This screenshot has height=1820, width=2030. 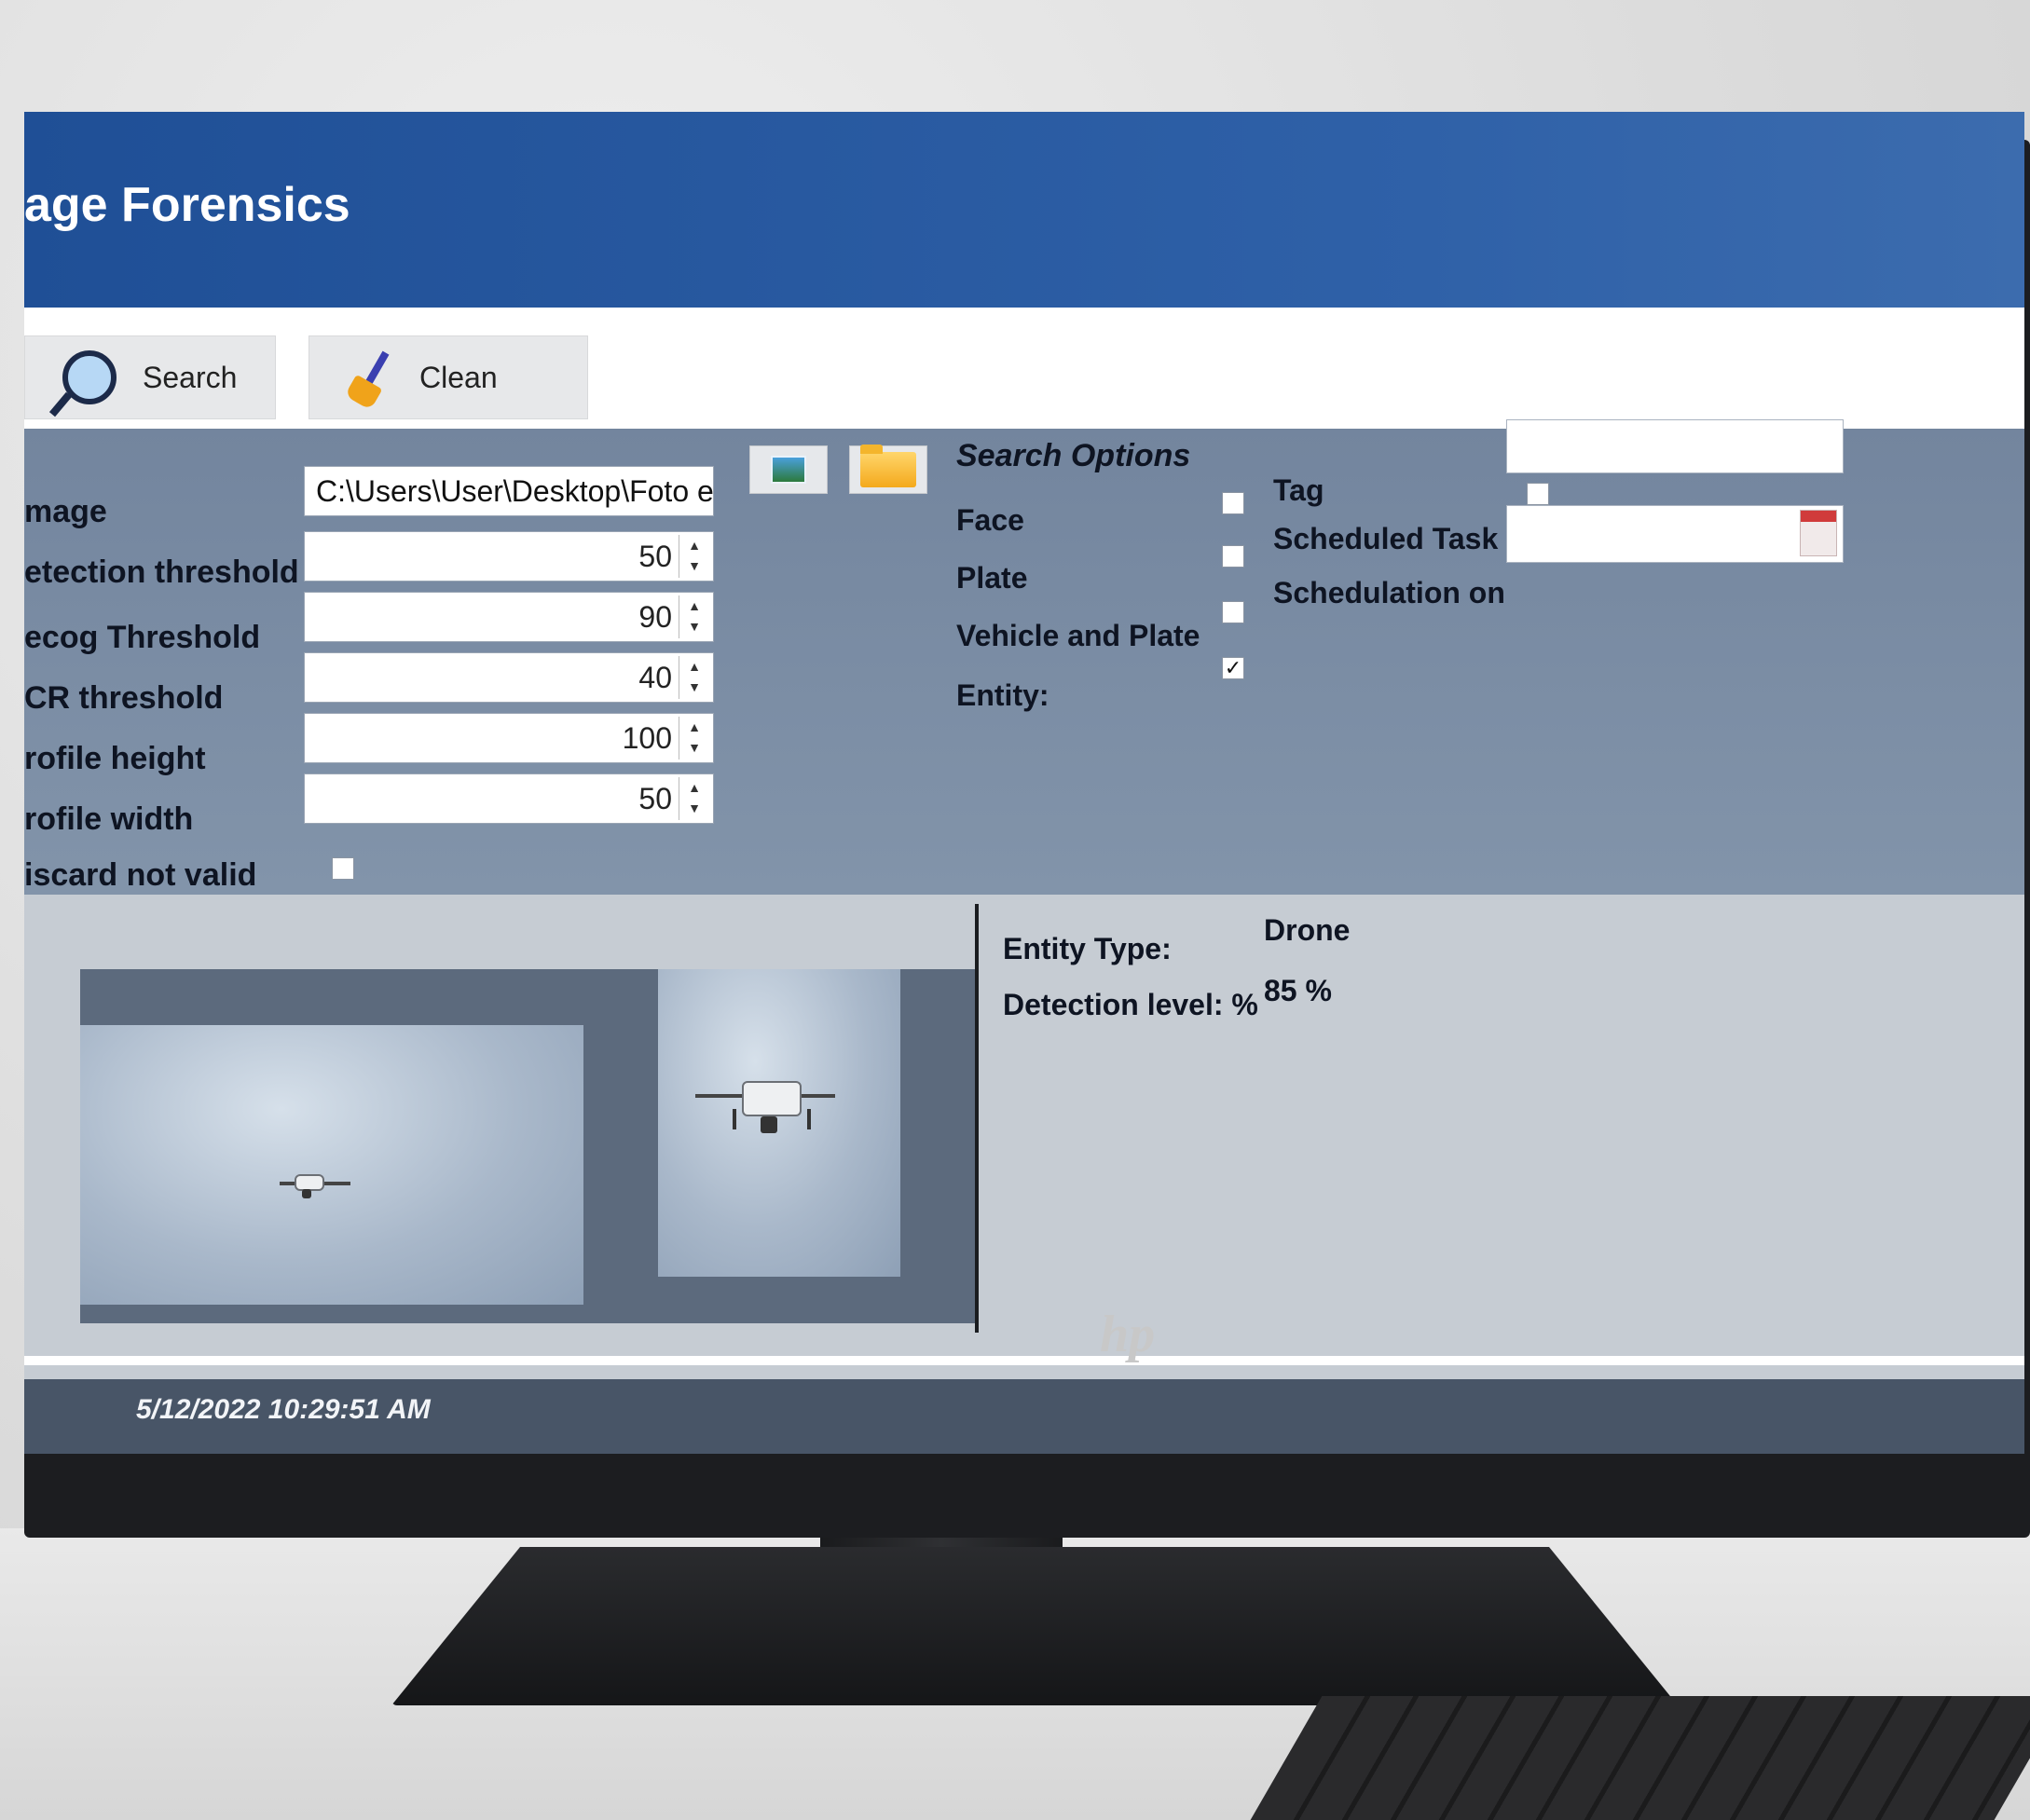 What do you see at coordinates (1389, 592) in the screenshot?
I see `schedulation-on-label: Schedulation on` at bounding box center [1389, 592].